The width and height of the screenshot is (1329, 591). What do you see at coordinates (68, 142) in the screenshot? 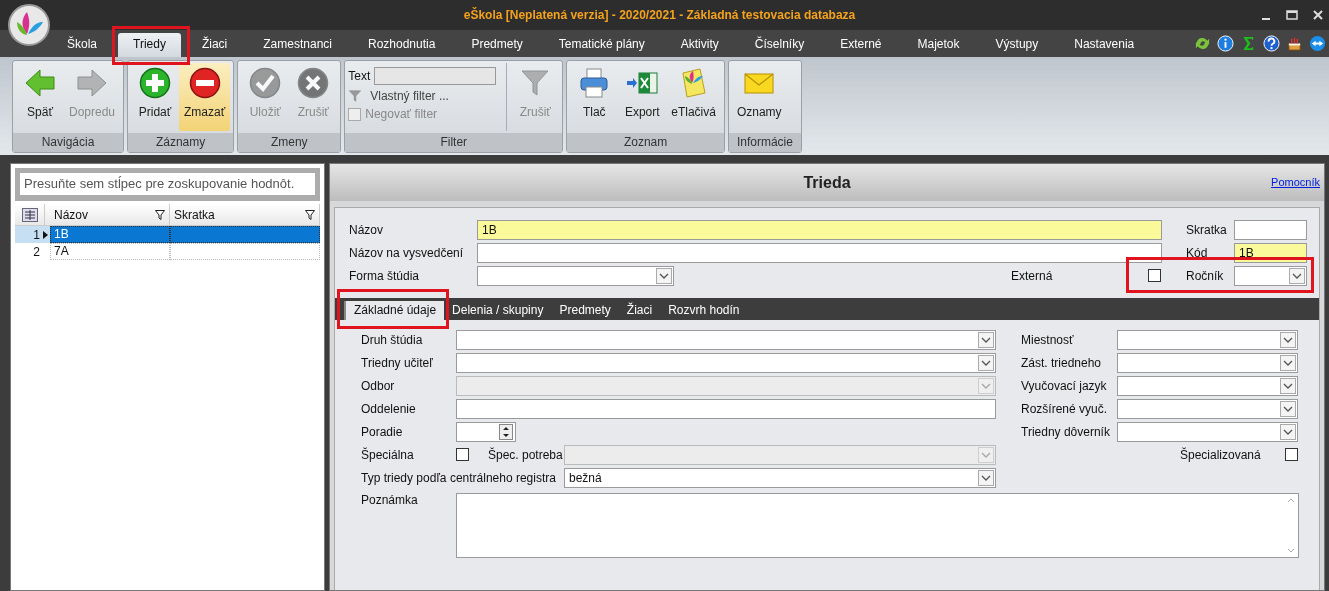
I see `group-label: Navigácia` at bounding box center [68, 142].